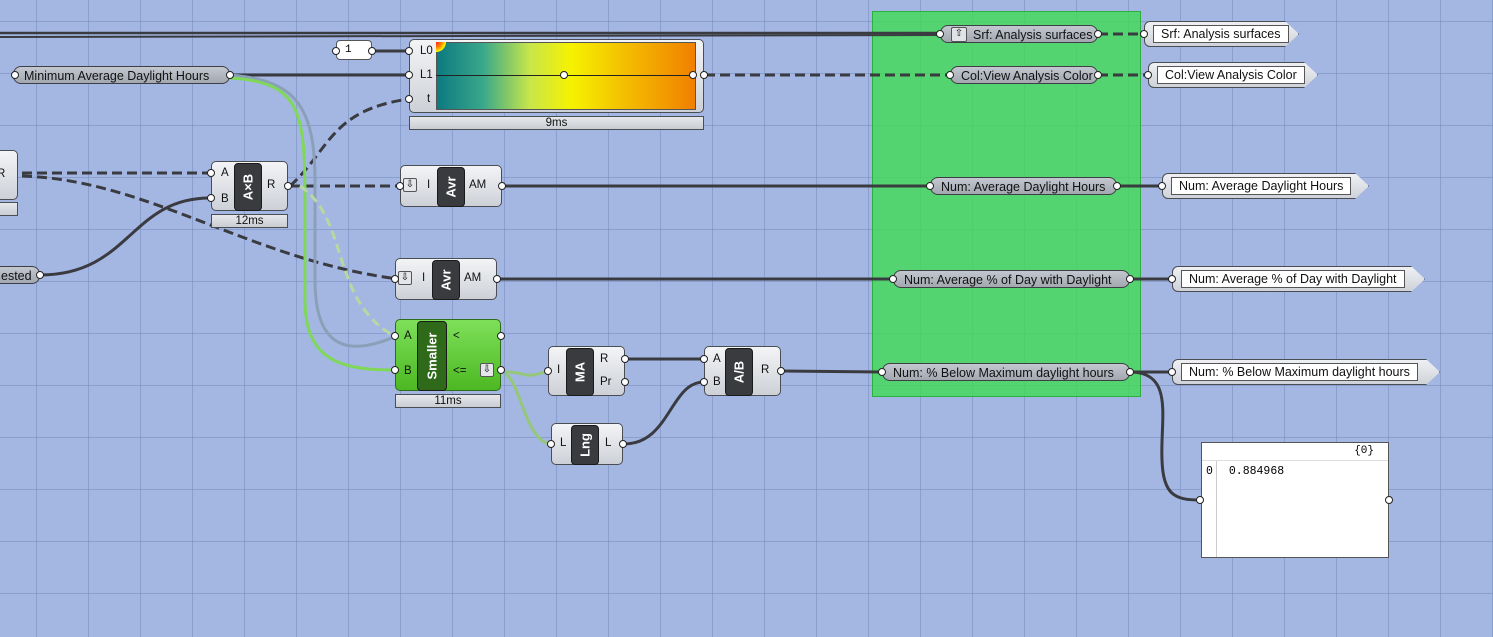 This screenshot has height=637, width=1493. I want to click on nested-param: ested, so click(20, 275).